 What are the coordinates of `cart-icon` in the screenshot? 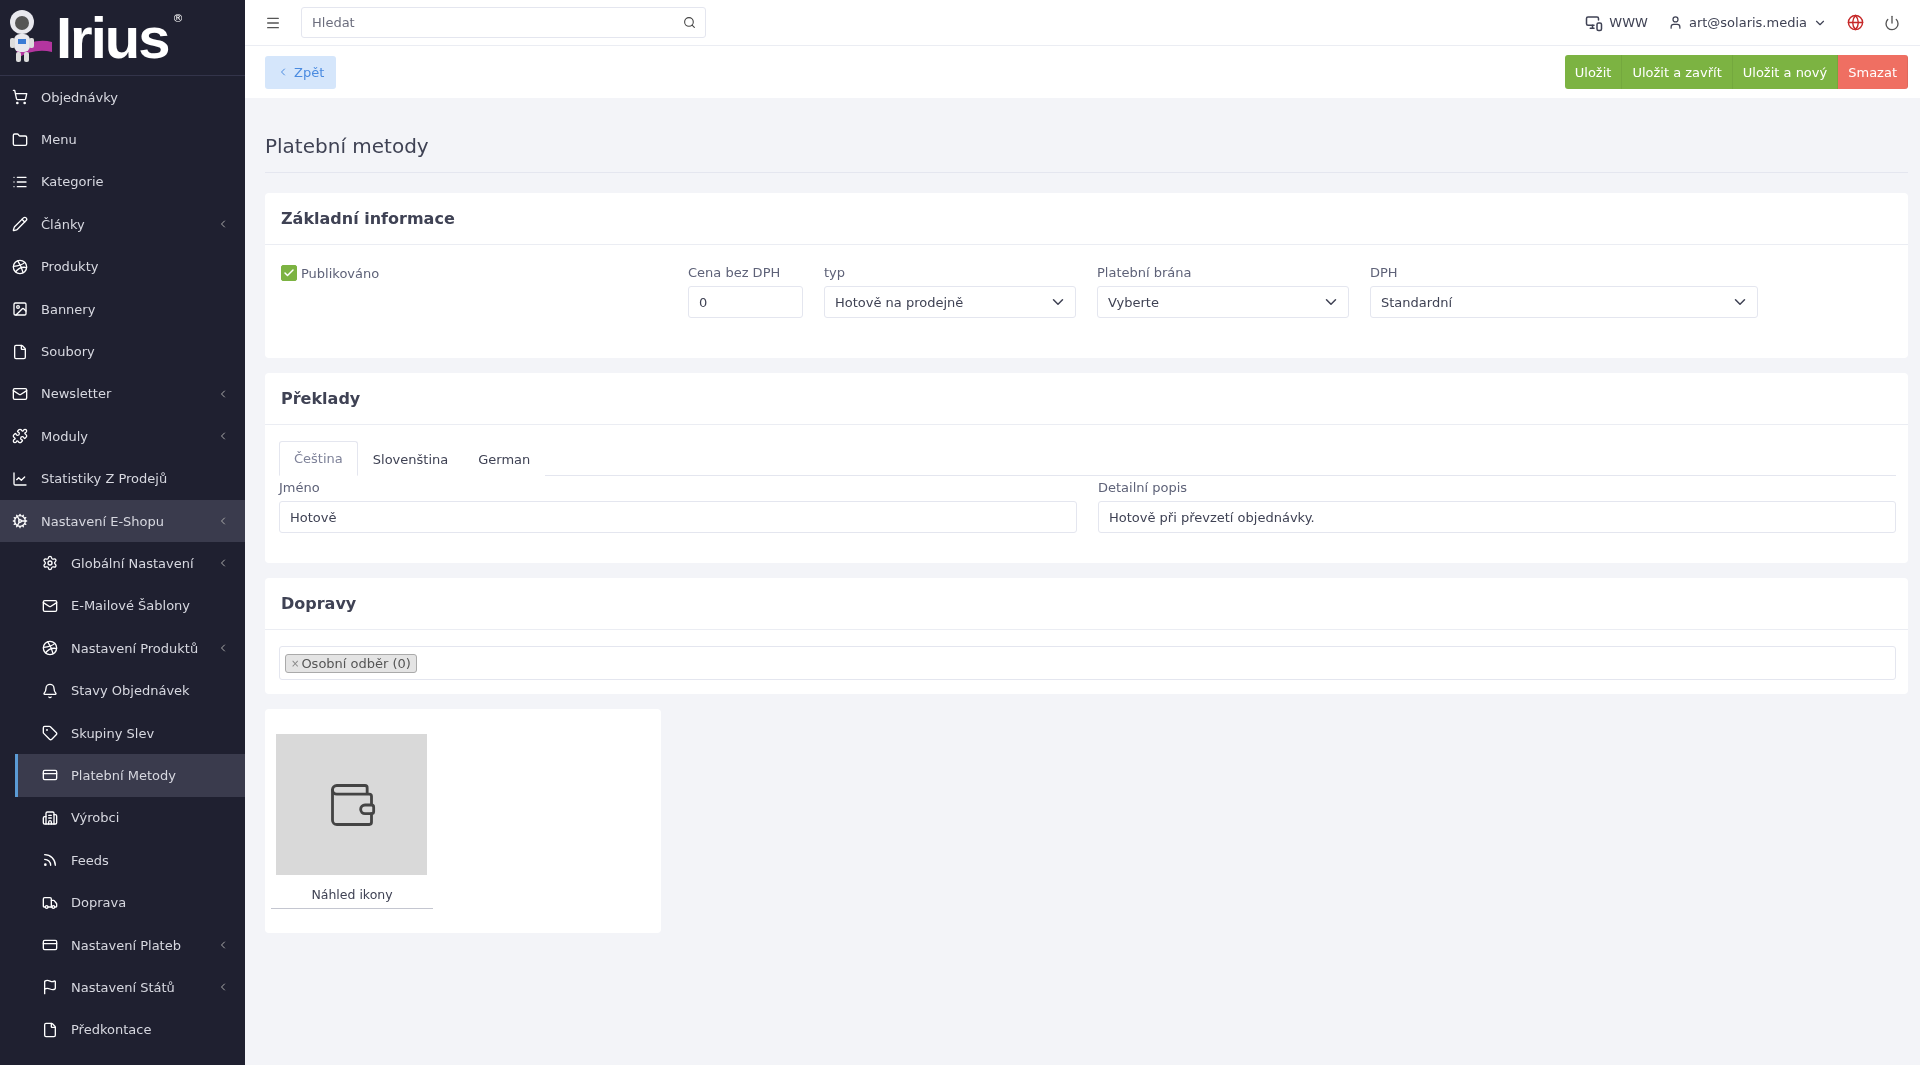 It's located at (20, 97).